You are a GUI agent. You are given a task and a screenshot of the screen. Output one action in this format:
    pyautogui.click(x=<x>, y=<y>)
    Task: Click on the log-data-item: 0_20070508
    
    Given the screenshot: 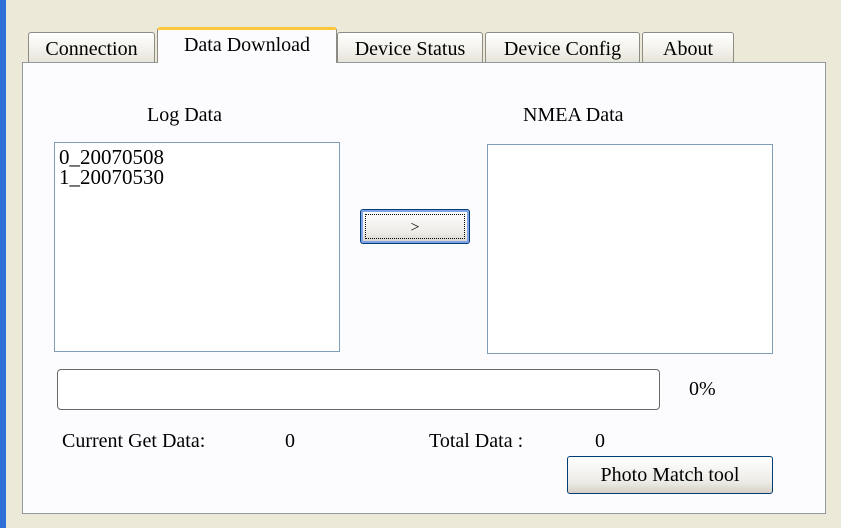 What is the action you would take?
    pyautogui.click(x=197, y=157)
    